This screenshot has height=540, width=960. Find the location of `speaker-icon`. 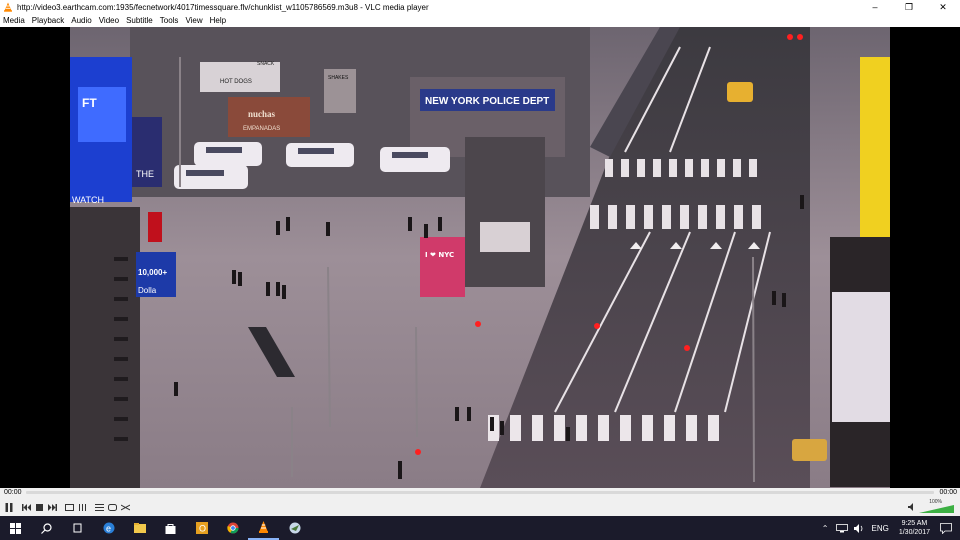

speaker-icon is located at coordinates (910, 507).